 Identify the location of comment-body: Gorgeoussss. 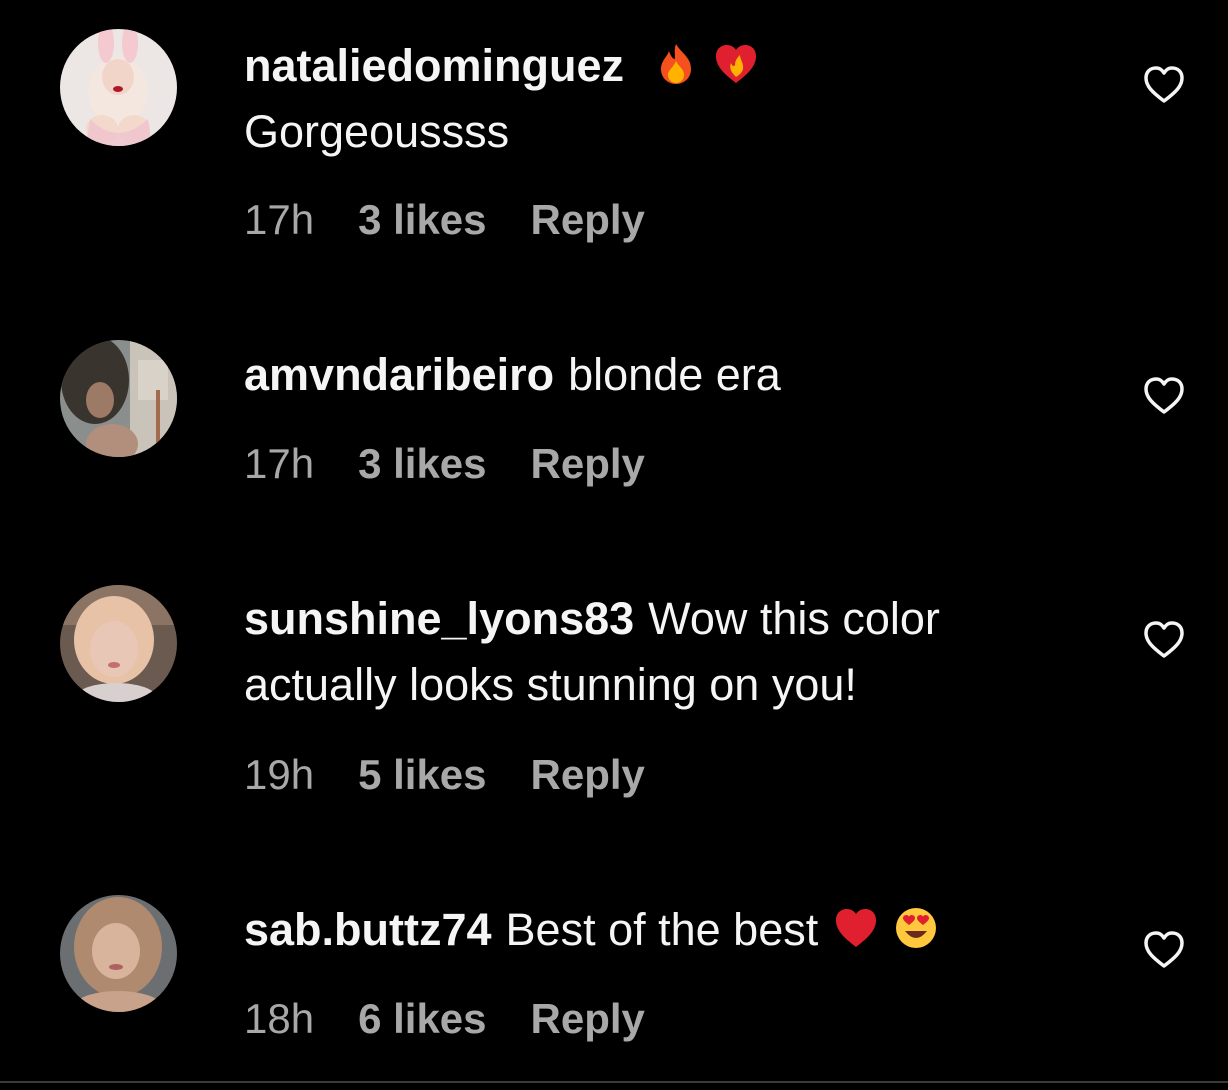
(377, 131).